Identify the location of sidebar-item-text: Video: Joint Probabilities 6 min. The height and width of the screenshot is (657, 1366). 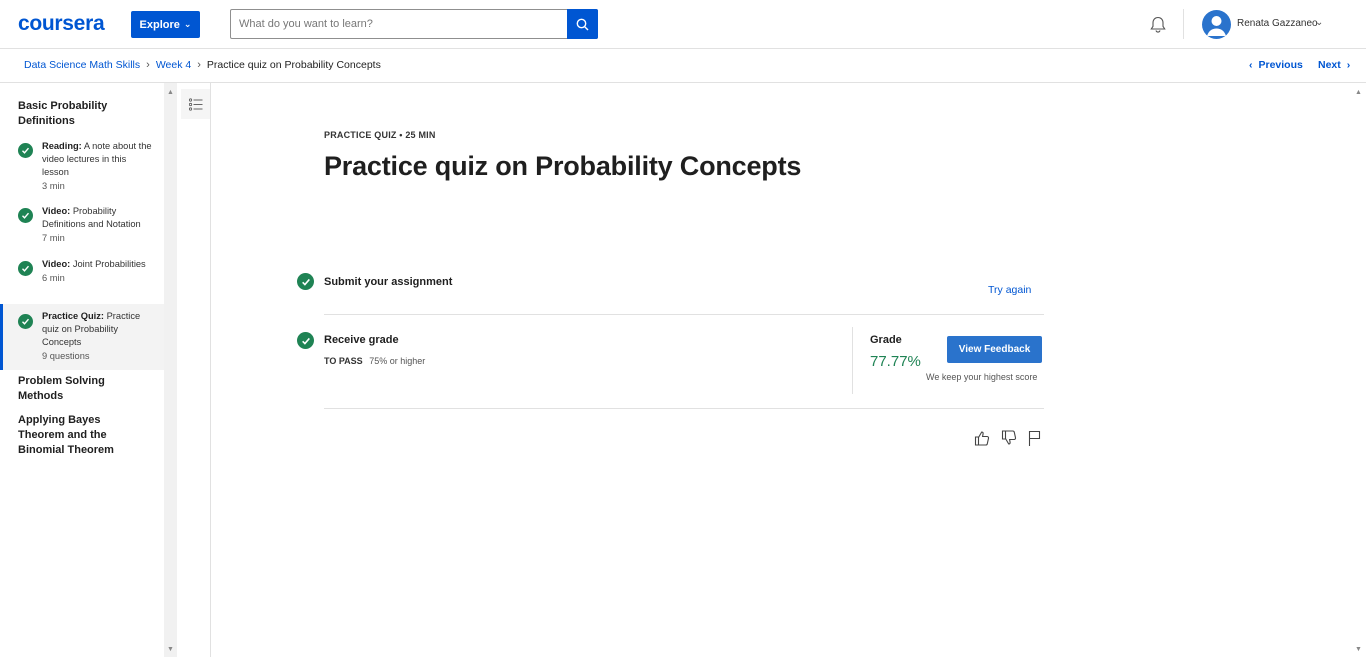
(97, 271).